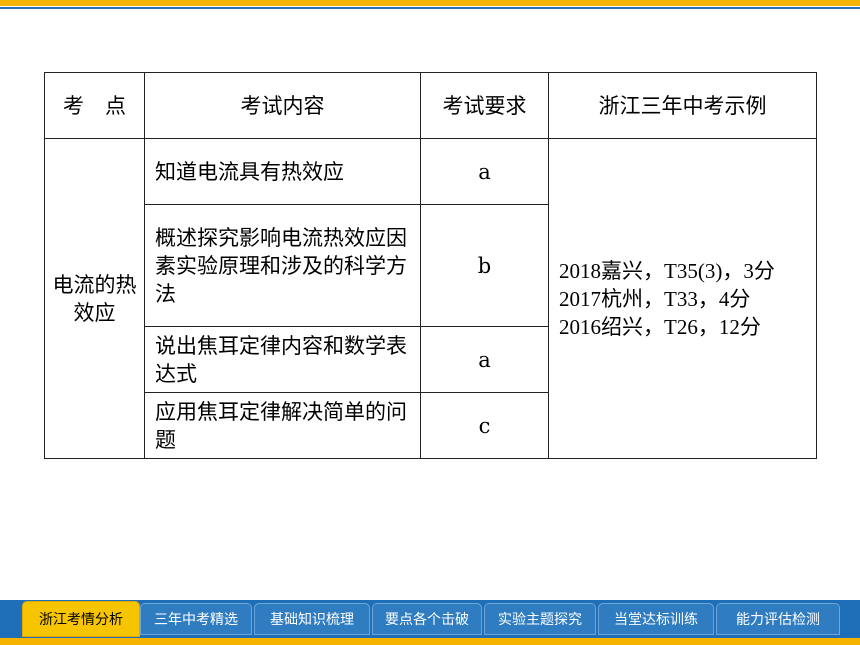 Image resolution: width=860 pixels, height=645 pixels. I want to click on tab-ability-assessment: 能力评估检测, so click(778, 619).